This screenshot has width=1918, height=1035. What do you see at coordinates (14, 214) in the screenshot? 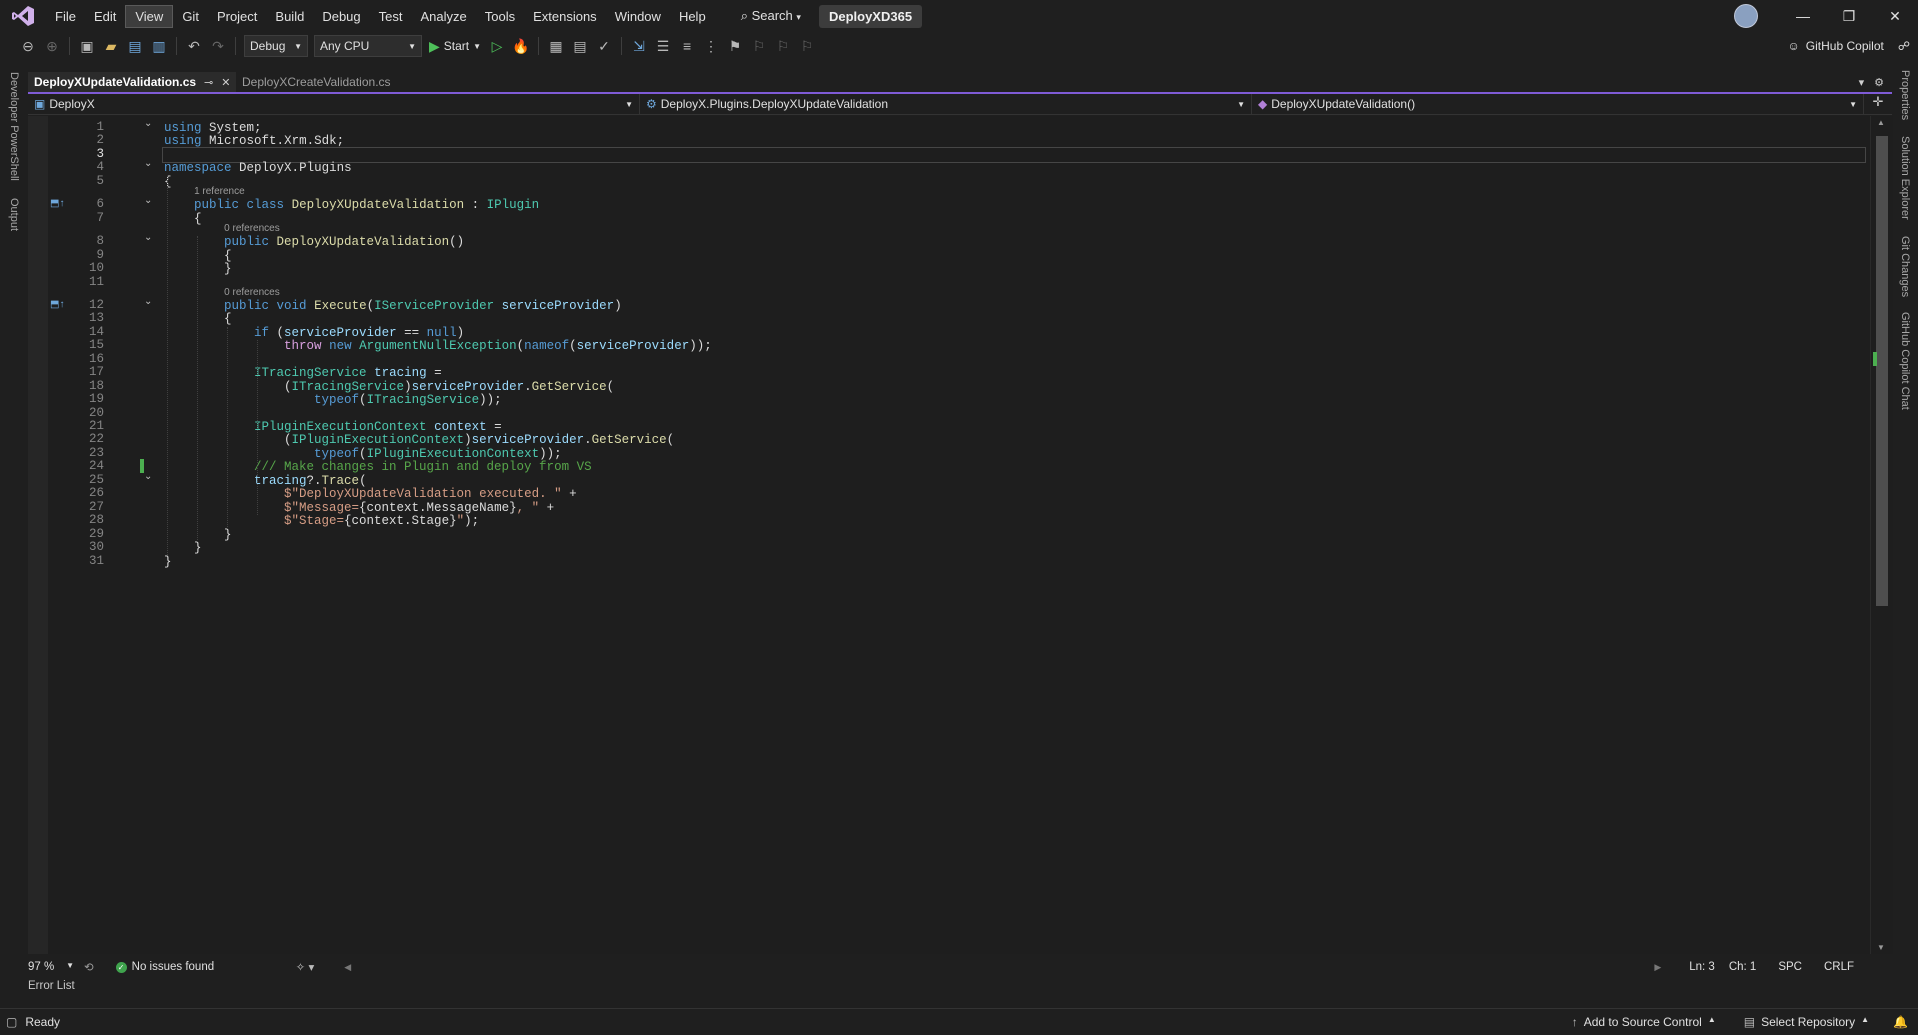
I see `output-tab: Output` at bounding box center [14, 214].